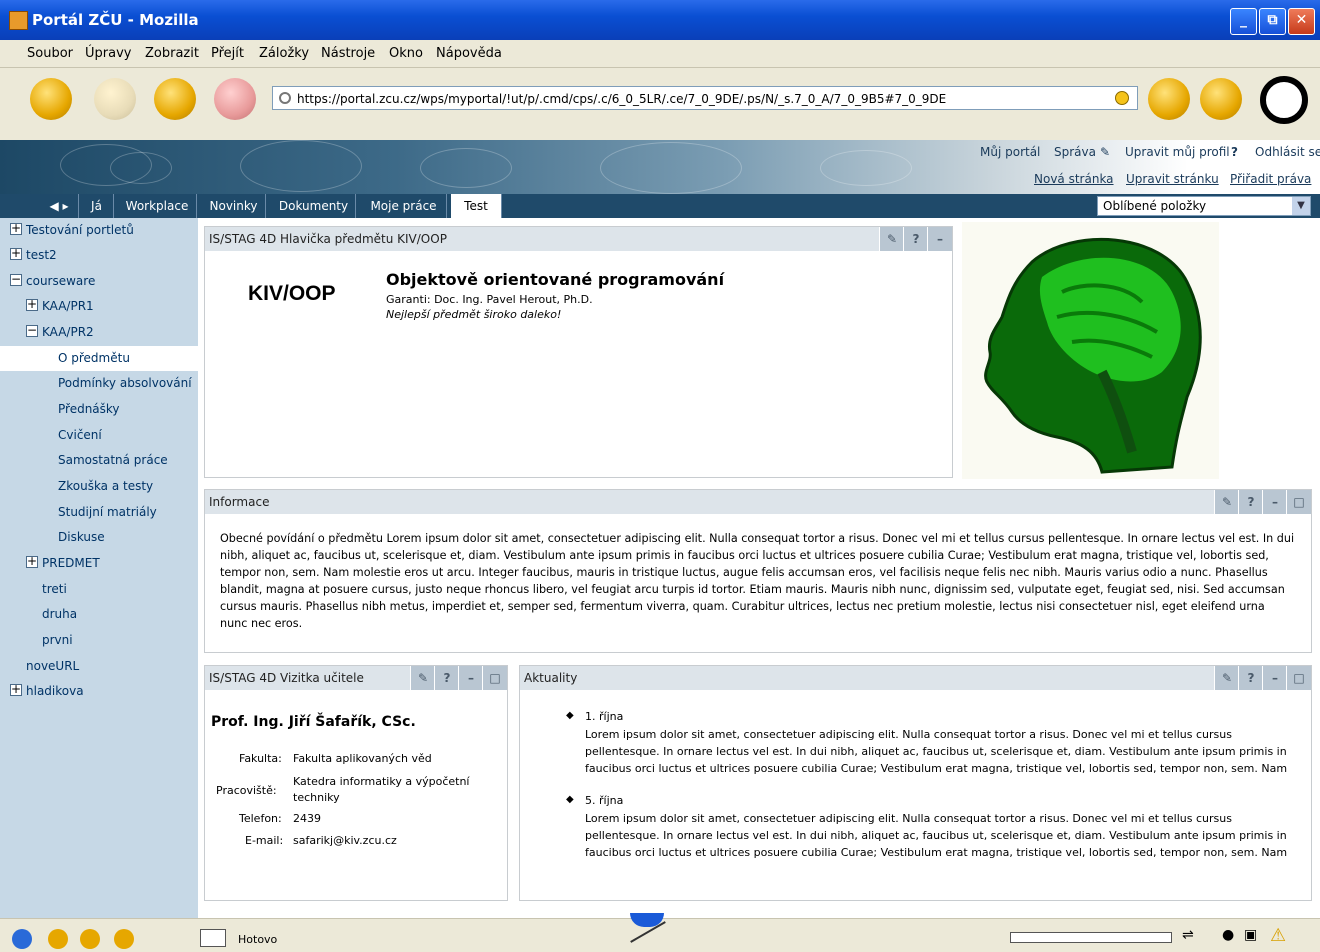 The height and width of the screenshot is (952, 1320). Describe the element at coordinates (284, 53) in the screenshot. I see `menu-zalozky: Záložky` at that location.